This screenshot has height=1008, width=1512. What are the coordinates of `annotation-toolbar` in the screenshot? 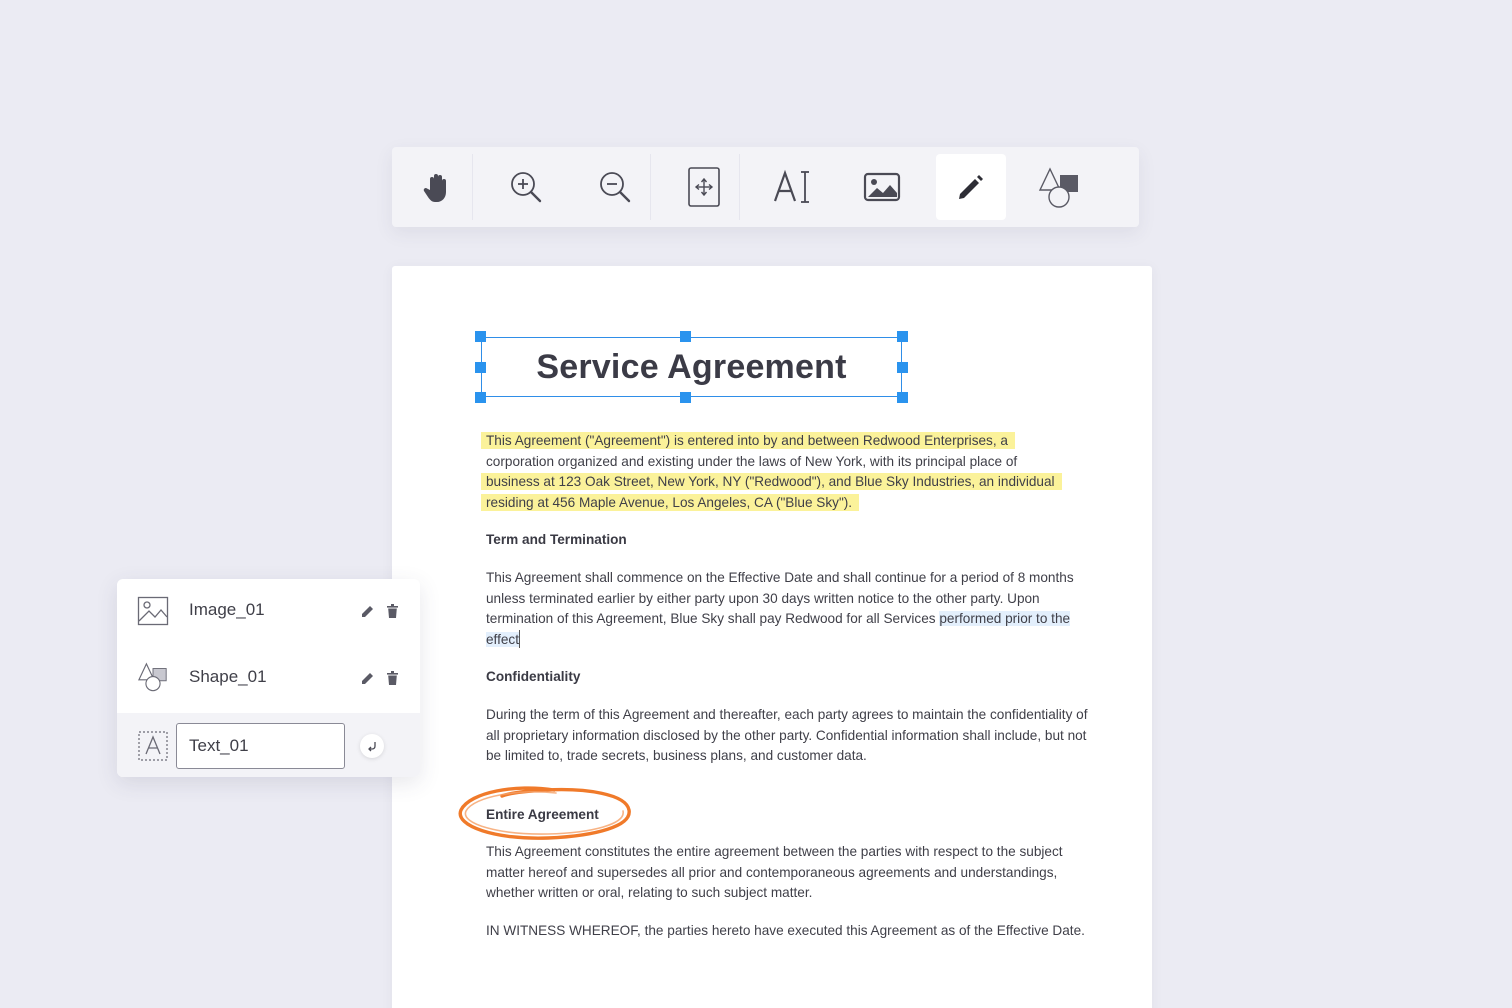 It's located at (765, 187).